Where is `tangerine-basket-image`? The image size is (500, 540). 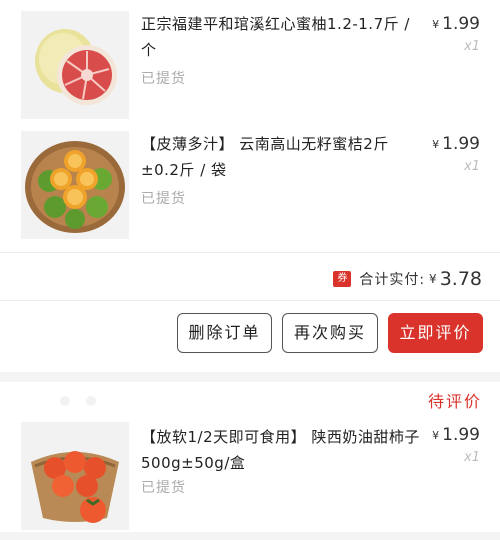
tangerine-basket-image is located at coordinates (75, 185).